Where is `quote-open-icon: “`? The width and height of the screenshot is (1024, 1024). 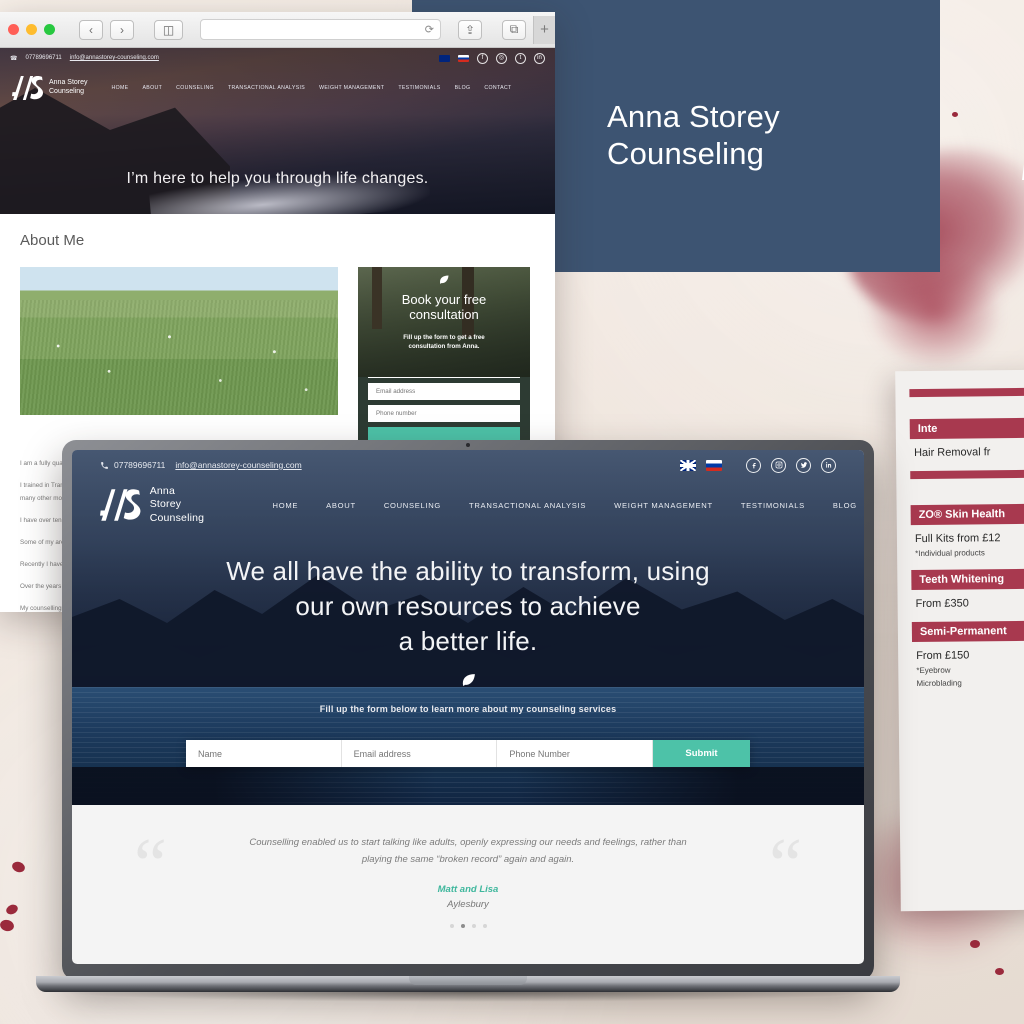
quote-open-icon: “ is located at coordinates (150, 865).